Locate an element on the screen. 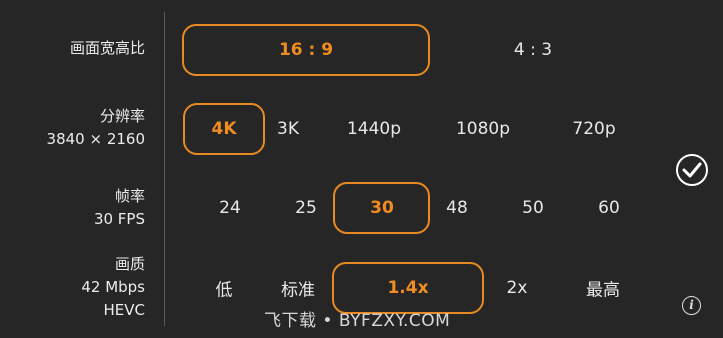 The height and width of the screenshot is (338, 723). resolution-option-4k: 4K is located at coordinates (223, 129).